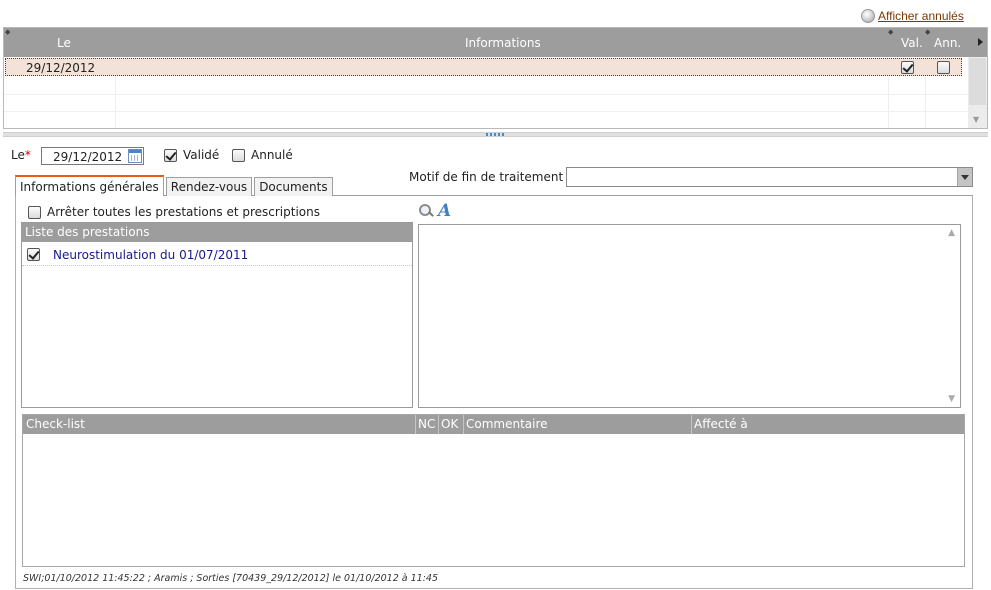 The height and width of the screenshot is (590, 991). I want to click on column-header-checklist: Check-list, so click(55, 424).